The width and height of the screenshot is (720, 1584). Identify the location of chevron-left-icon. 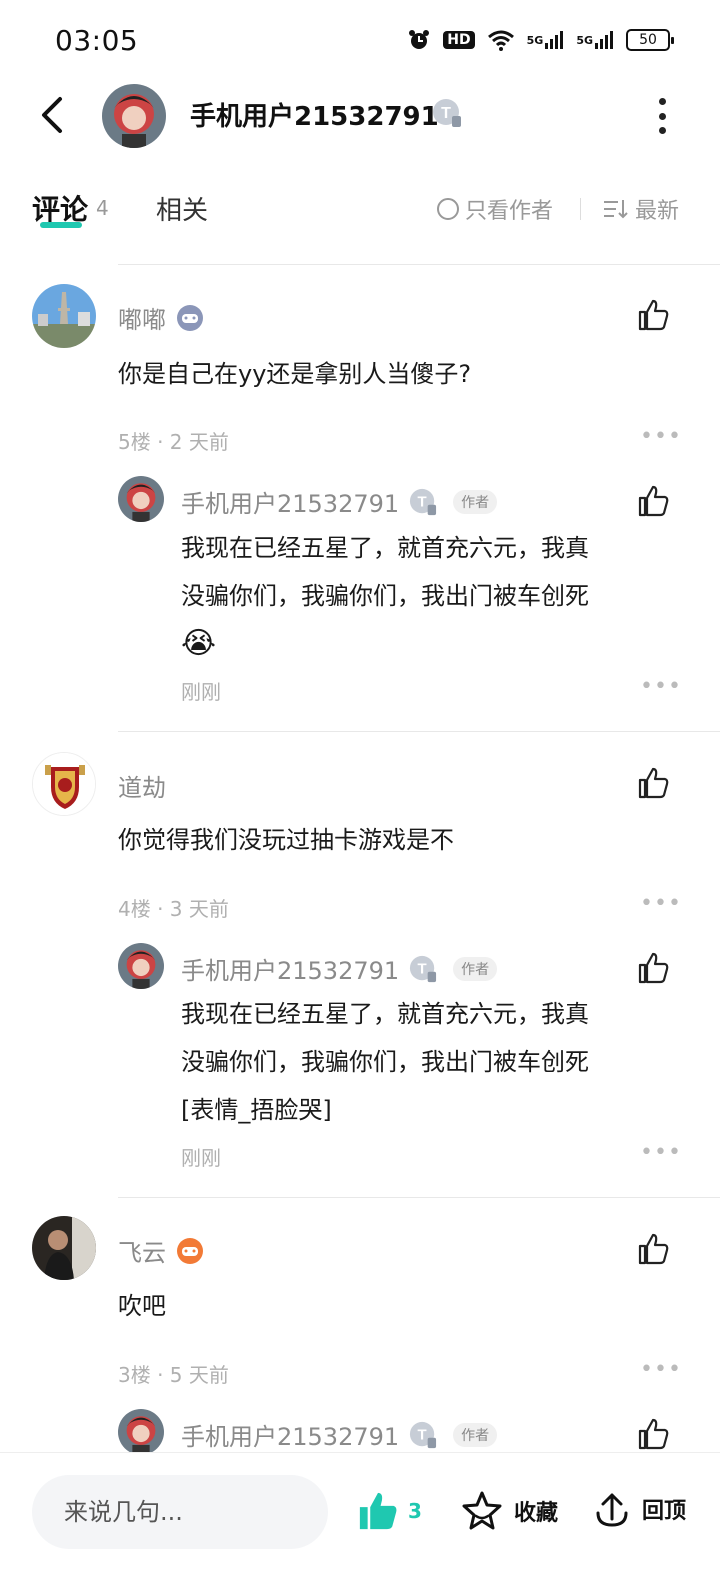
(52, 115).